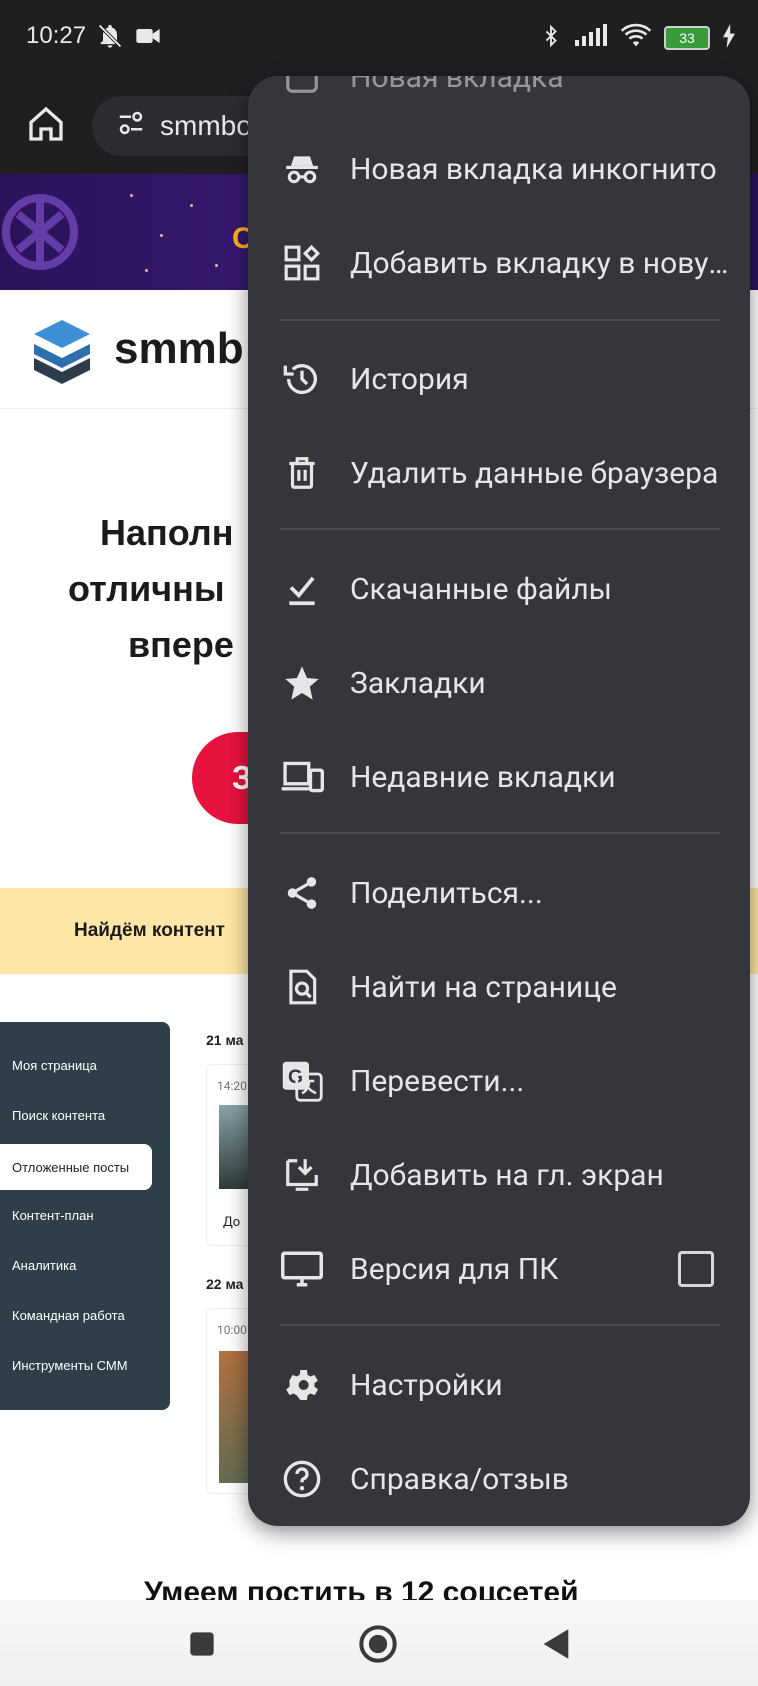 The height and width of the screenshot is (1686, 758). I want to click on bluetooth-icon, so click(551, 38).